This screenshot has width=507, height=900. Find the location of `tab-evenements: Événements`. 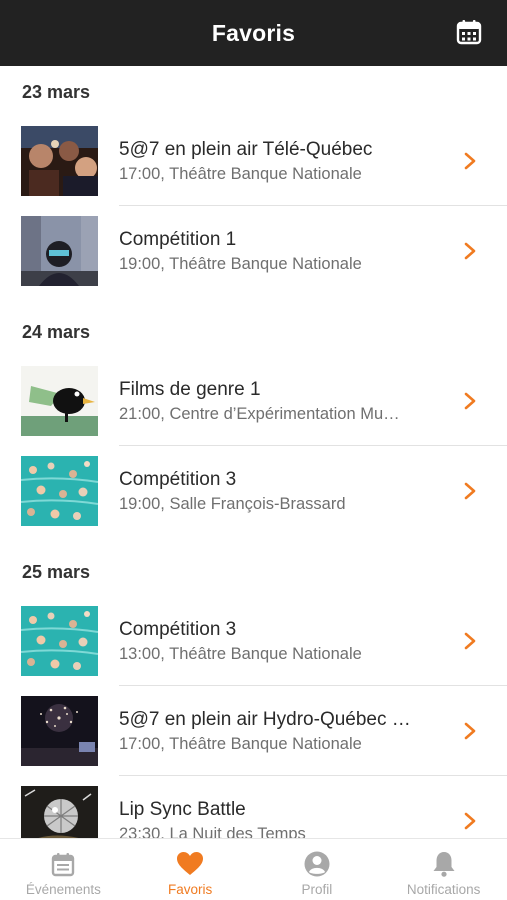

tab-evenements: Événements is located at coordinates (63, 869).